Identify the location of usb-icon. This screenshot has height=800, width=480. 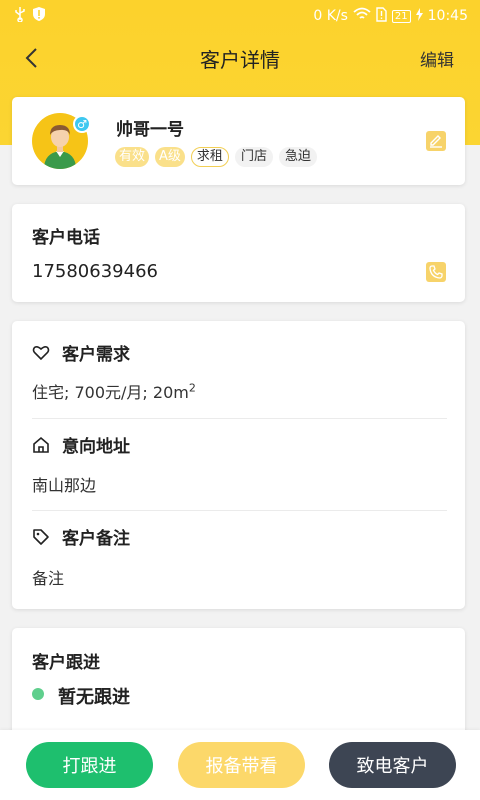
(20, 16).